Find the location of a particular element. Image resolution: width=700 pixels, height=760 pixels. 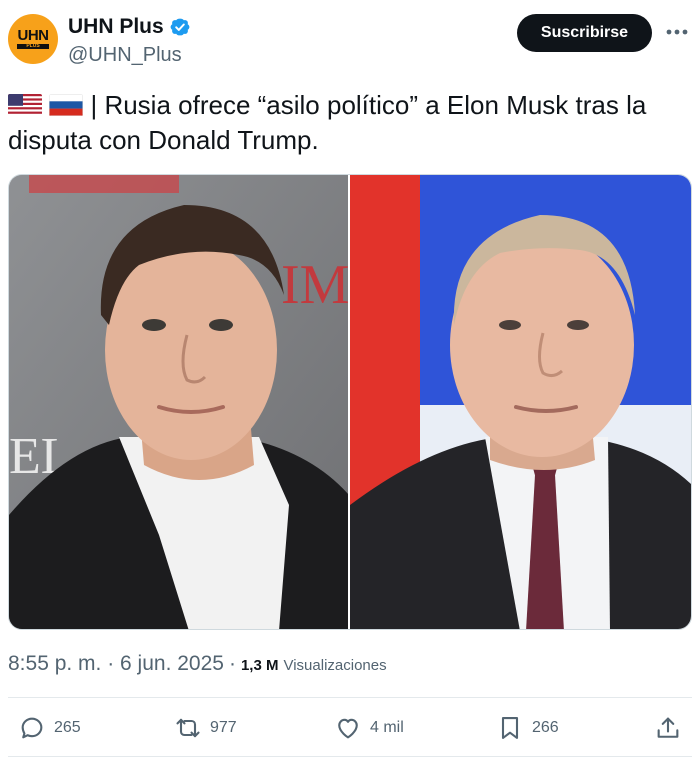

repost-icon is located at coordinates (188, 728).